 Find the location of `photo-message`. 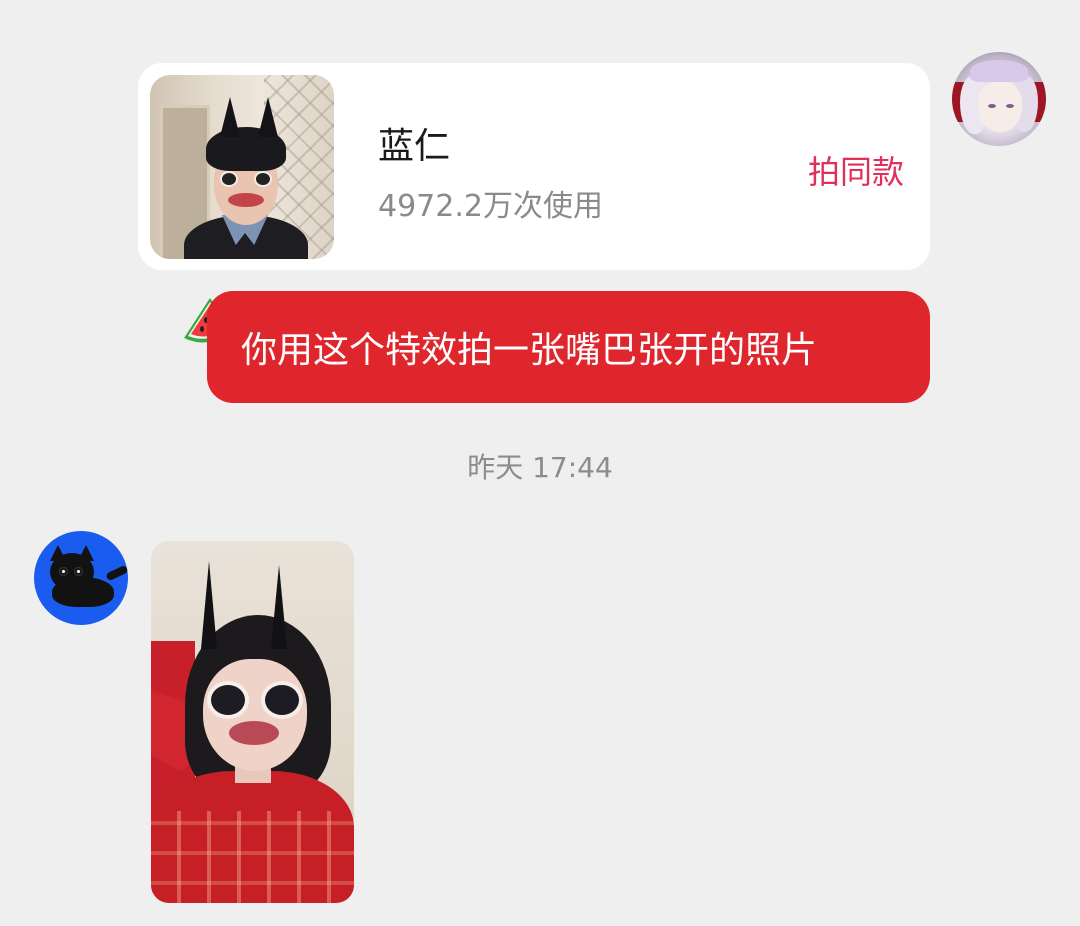

photo-message is located at coordinates (252, 722).